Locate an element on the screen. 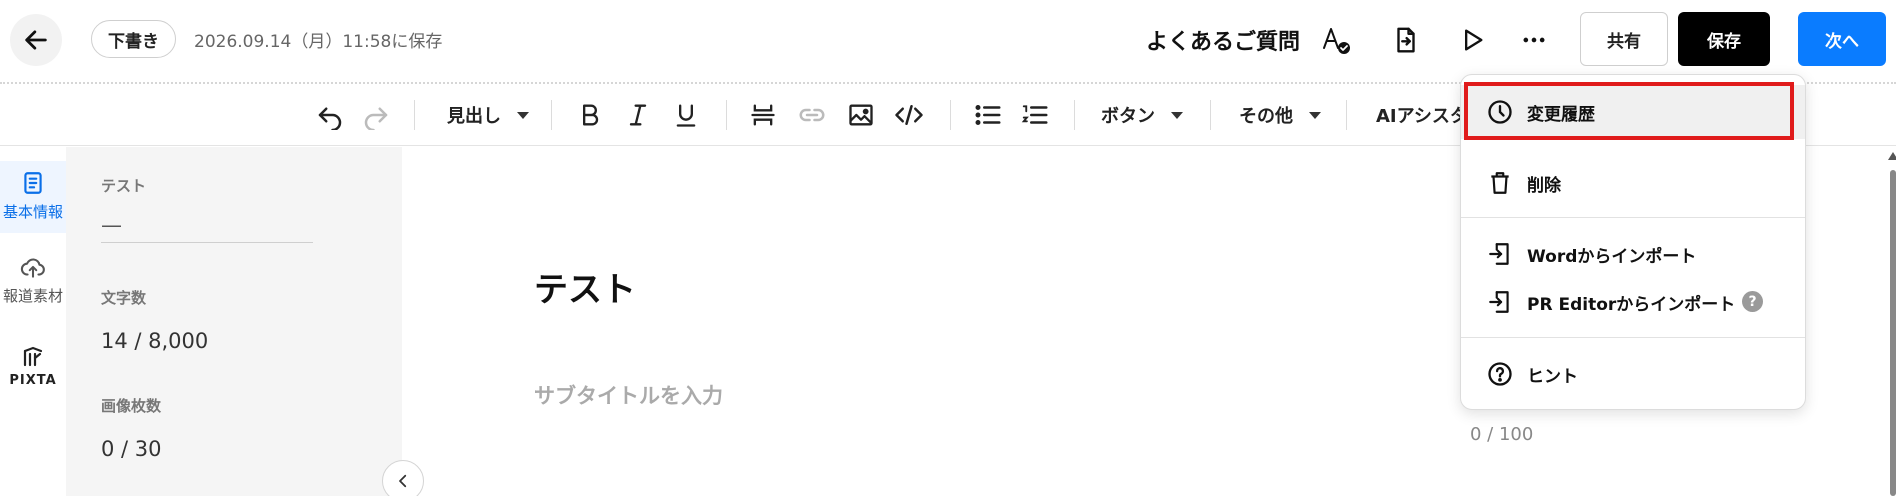 This screenshot has width=1896, height=496. rail-item-press-materials: 報道素材 is located at coordinates (33, 283).